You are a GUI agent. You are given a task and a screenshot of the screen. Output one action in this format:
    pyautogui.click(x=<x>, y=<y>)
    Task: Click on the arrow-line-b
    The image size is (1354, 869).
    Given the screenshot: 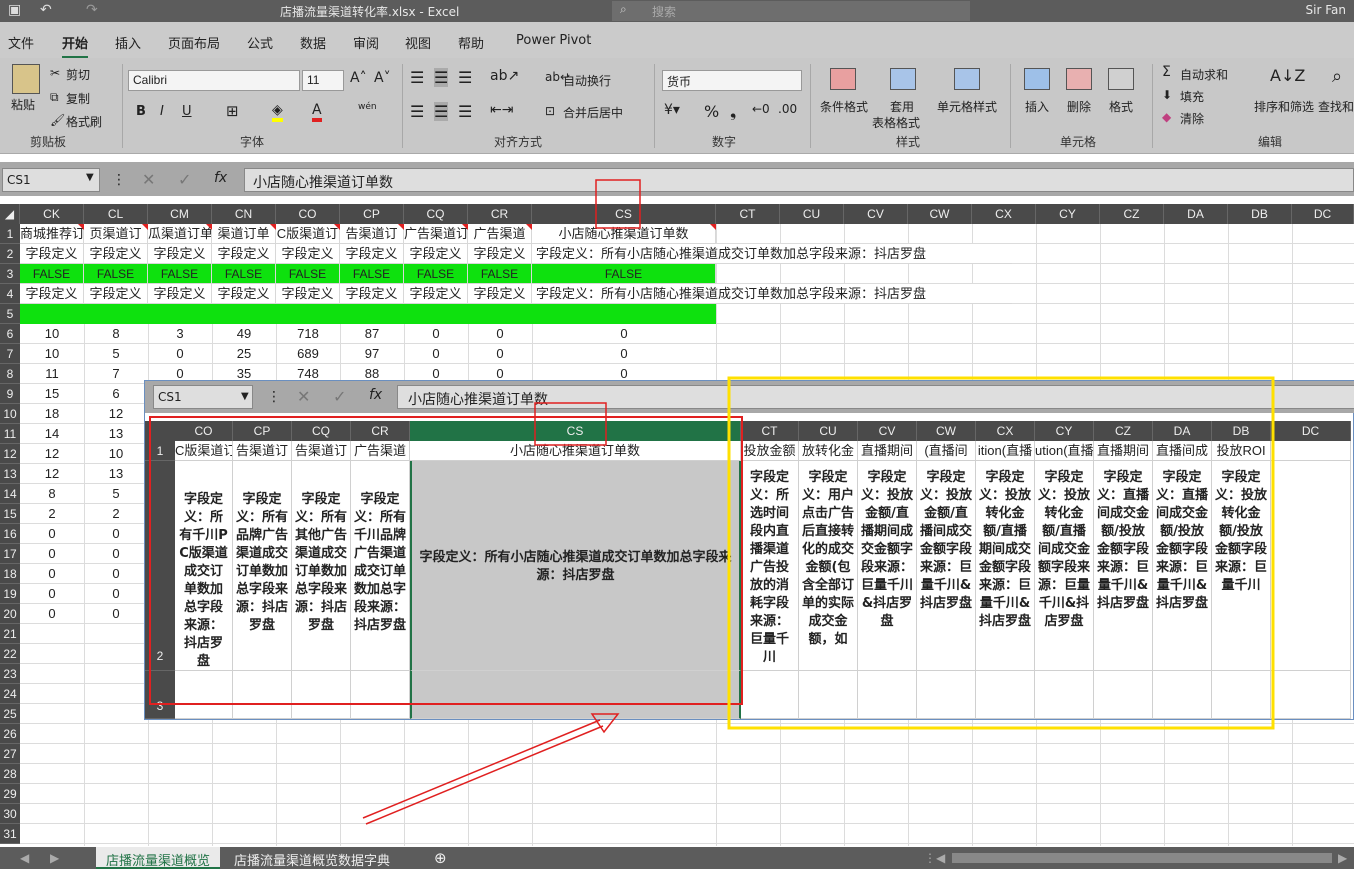 What is the action you would take?
    pyautogui.click(x=484, y=775)
    